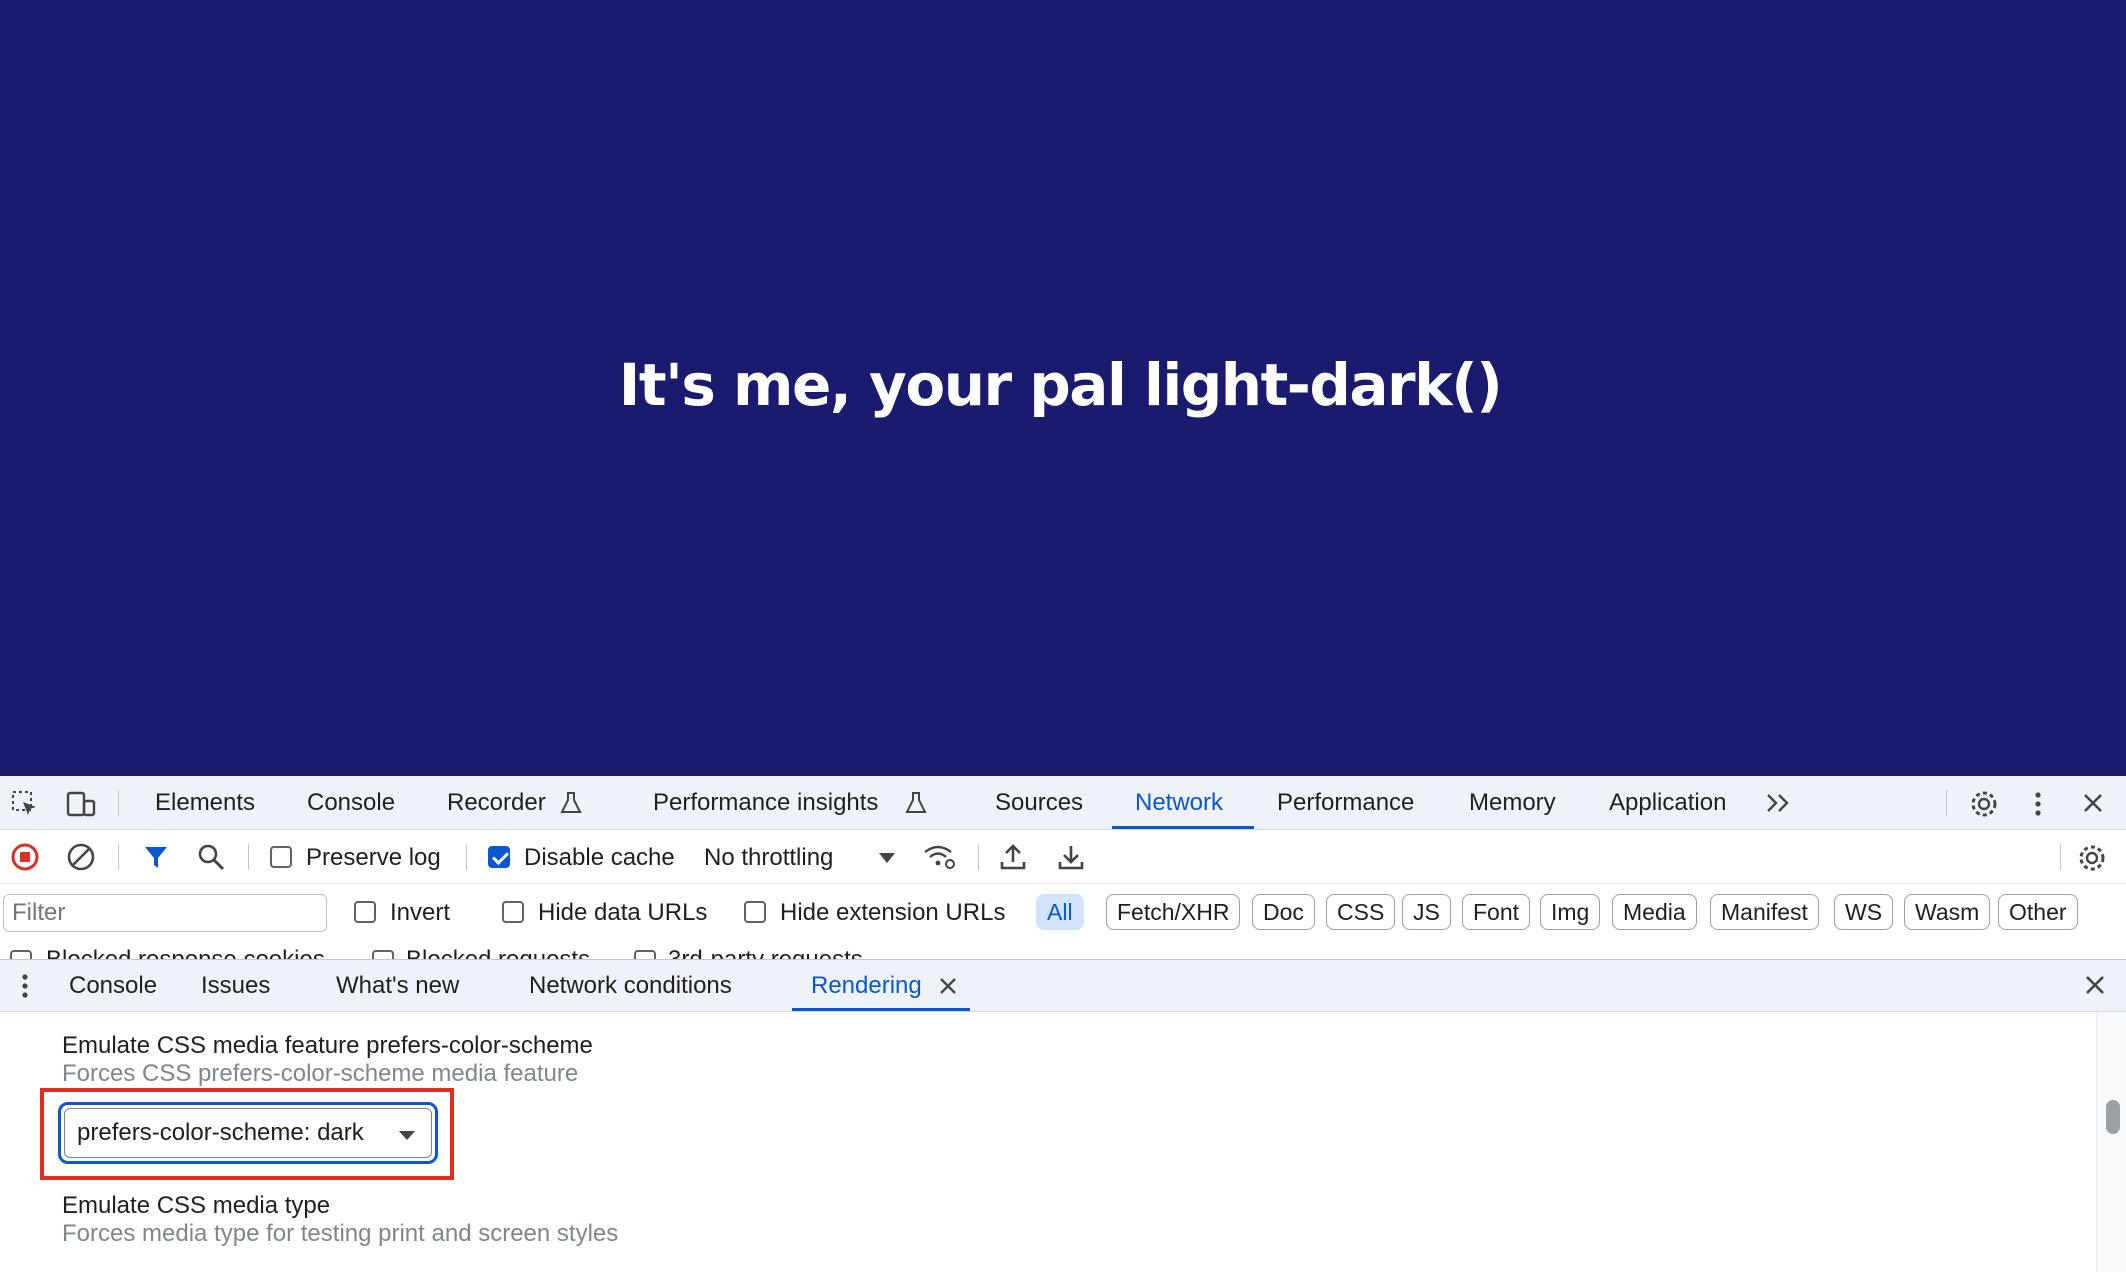 The width and height of the screenshot is (2126, 1272). What do you see at coordinates (1654, 912) in the screenshot?
I see `filter-type-media: Media` at bounding box center [1654, 912].